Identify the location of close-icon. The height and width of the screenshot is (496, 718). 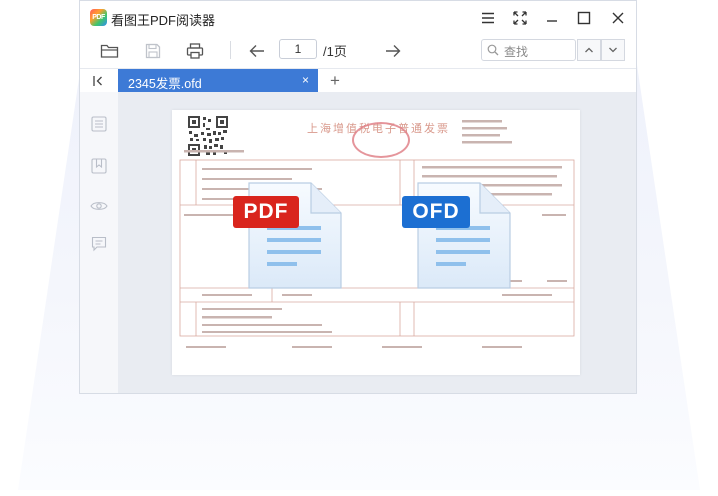
(618, 18).